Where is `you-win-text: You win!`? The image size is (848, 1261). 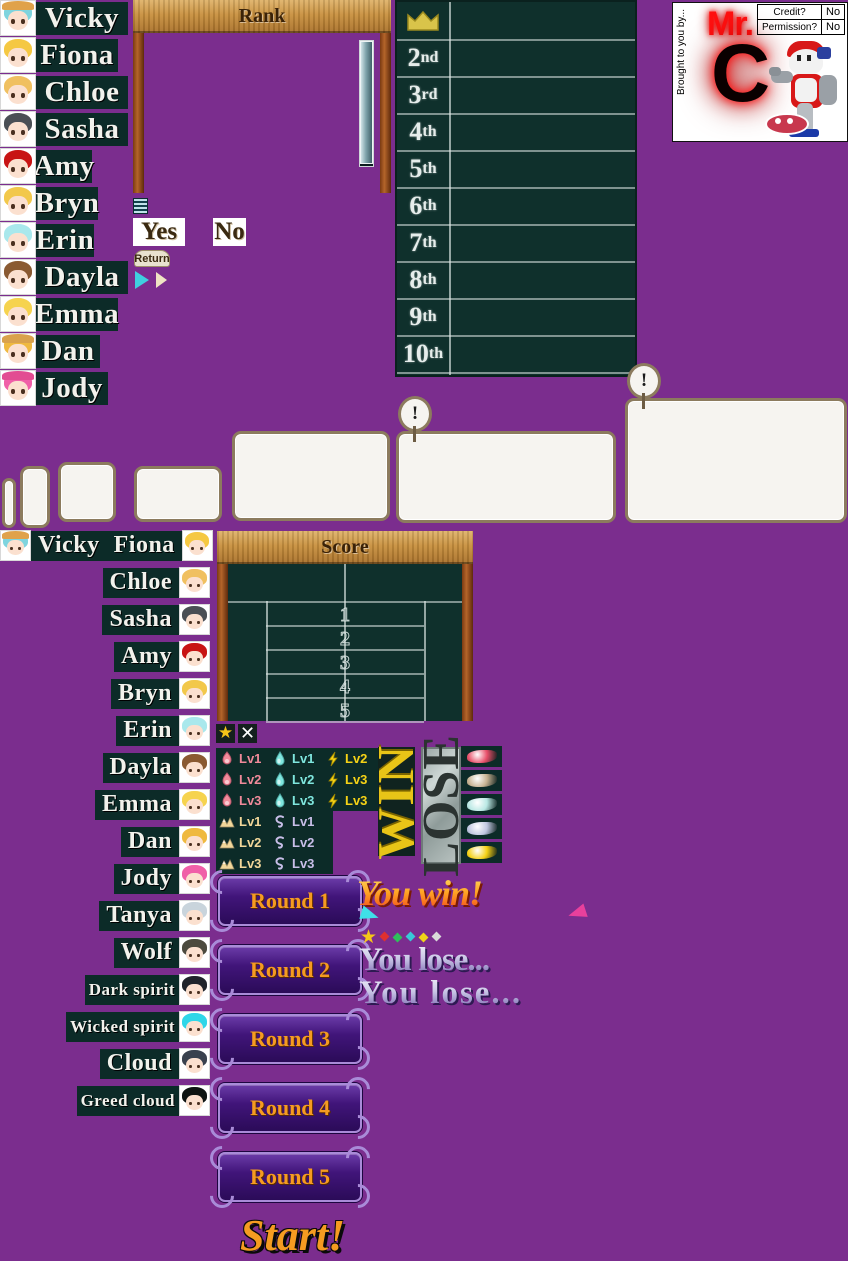 you-win-text: You win! is located at coordinates (420, 893).